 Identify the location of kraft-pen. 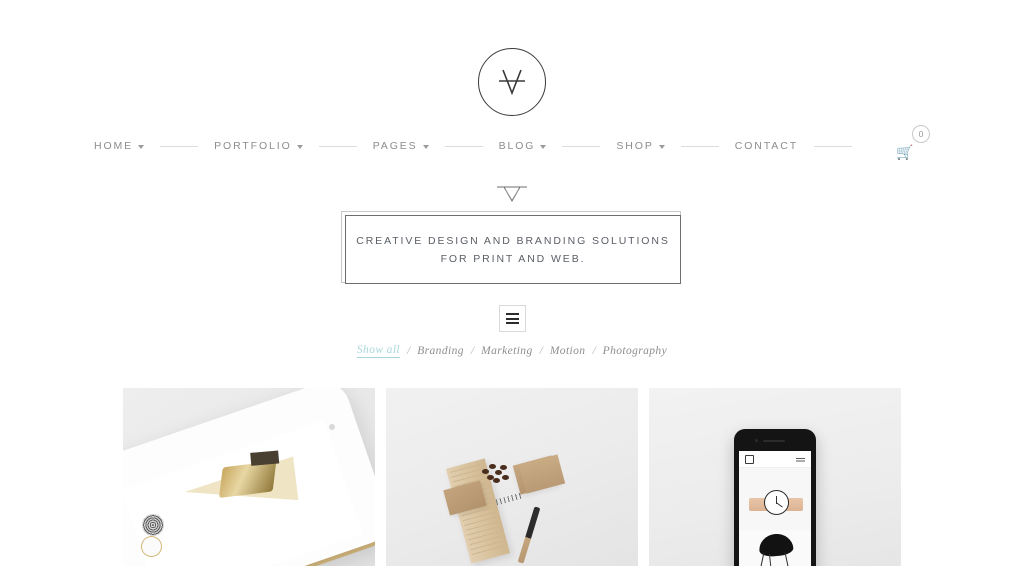
(529, 535).